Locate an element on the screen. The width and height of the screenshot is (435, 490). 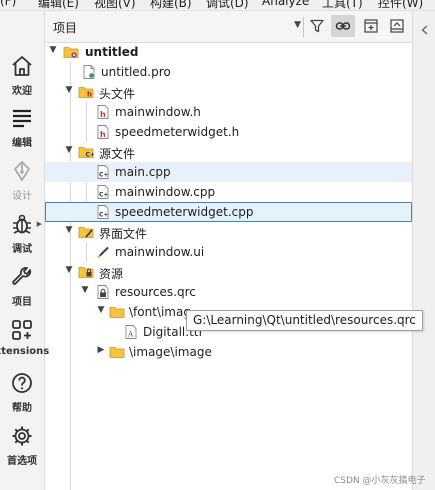
project-toolbar: 项目 ▼ is located at coordinates (240, 27).